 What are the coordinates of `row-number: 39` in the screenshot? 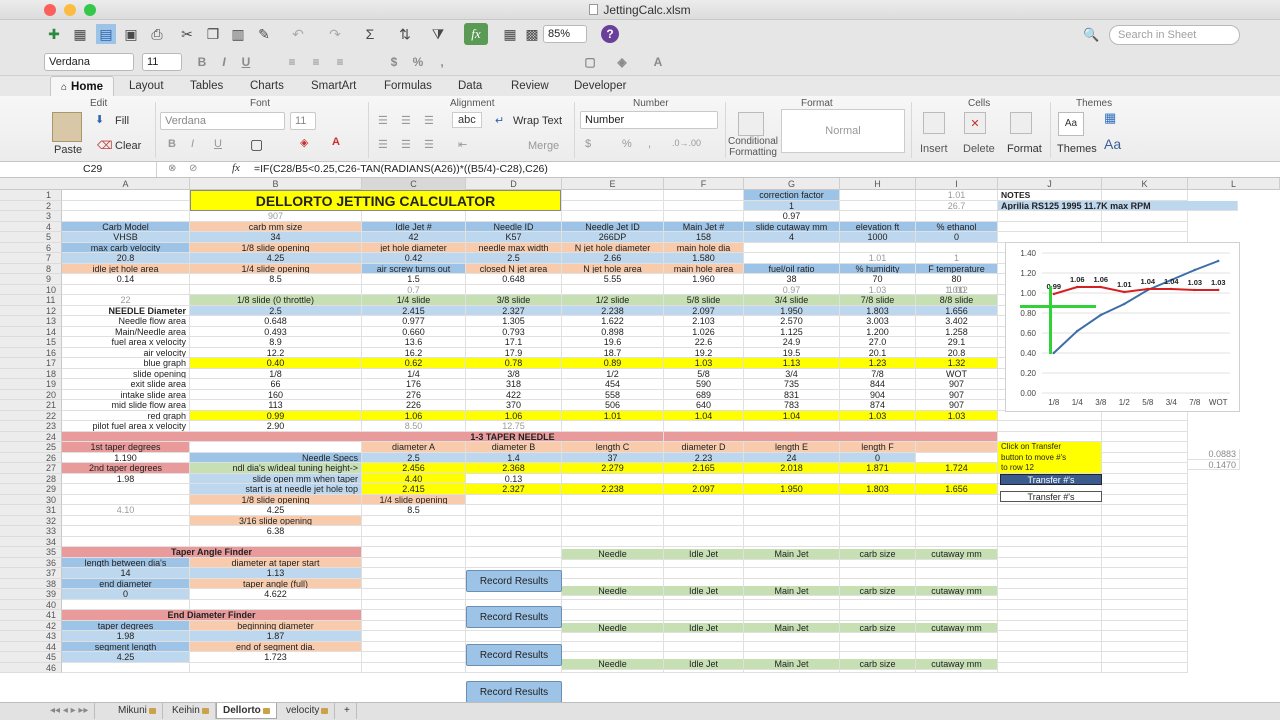 It's located at (31, 594).